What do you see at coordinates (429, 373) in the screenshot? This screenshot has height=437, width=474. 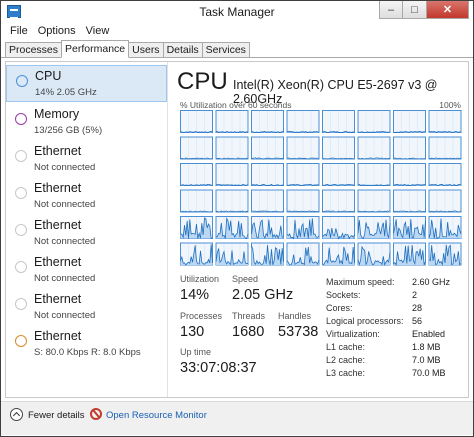 I see `spec-value: 70.0 MB` at bounding box center [429, 373].